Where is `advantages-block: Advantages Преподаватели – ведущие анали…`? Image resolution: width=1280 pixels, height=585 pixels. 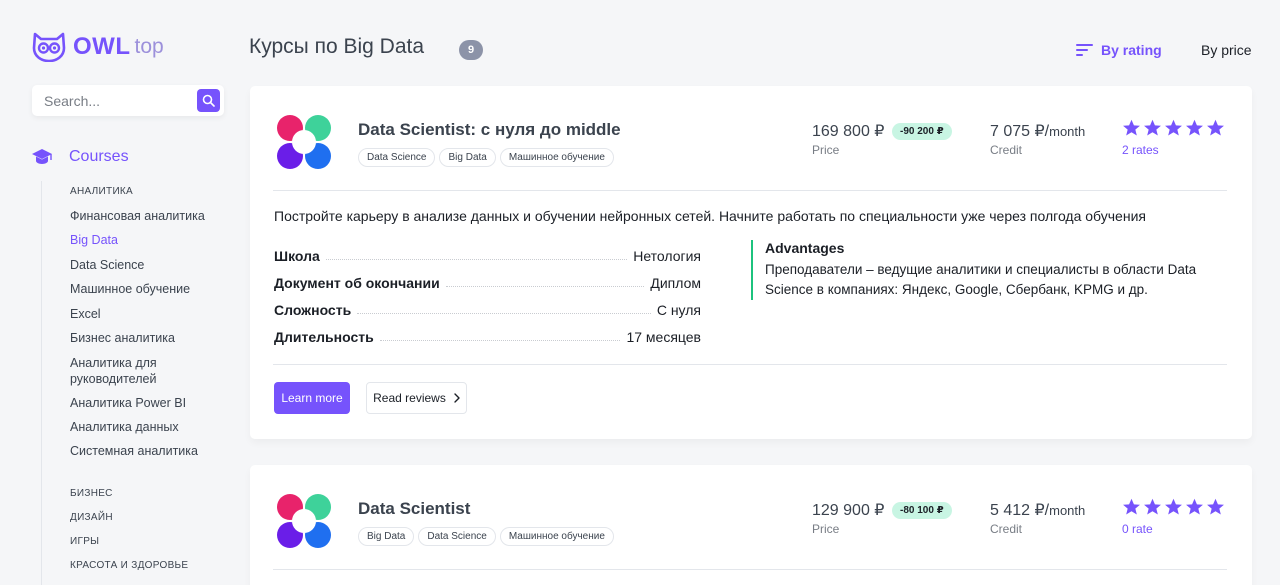 advantages-block: Advantages Преподаватели – ведущие анали… is located at coordinates (986, 270).